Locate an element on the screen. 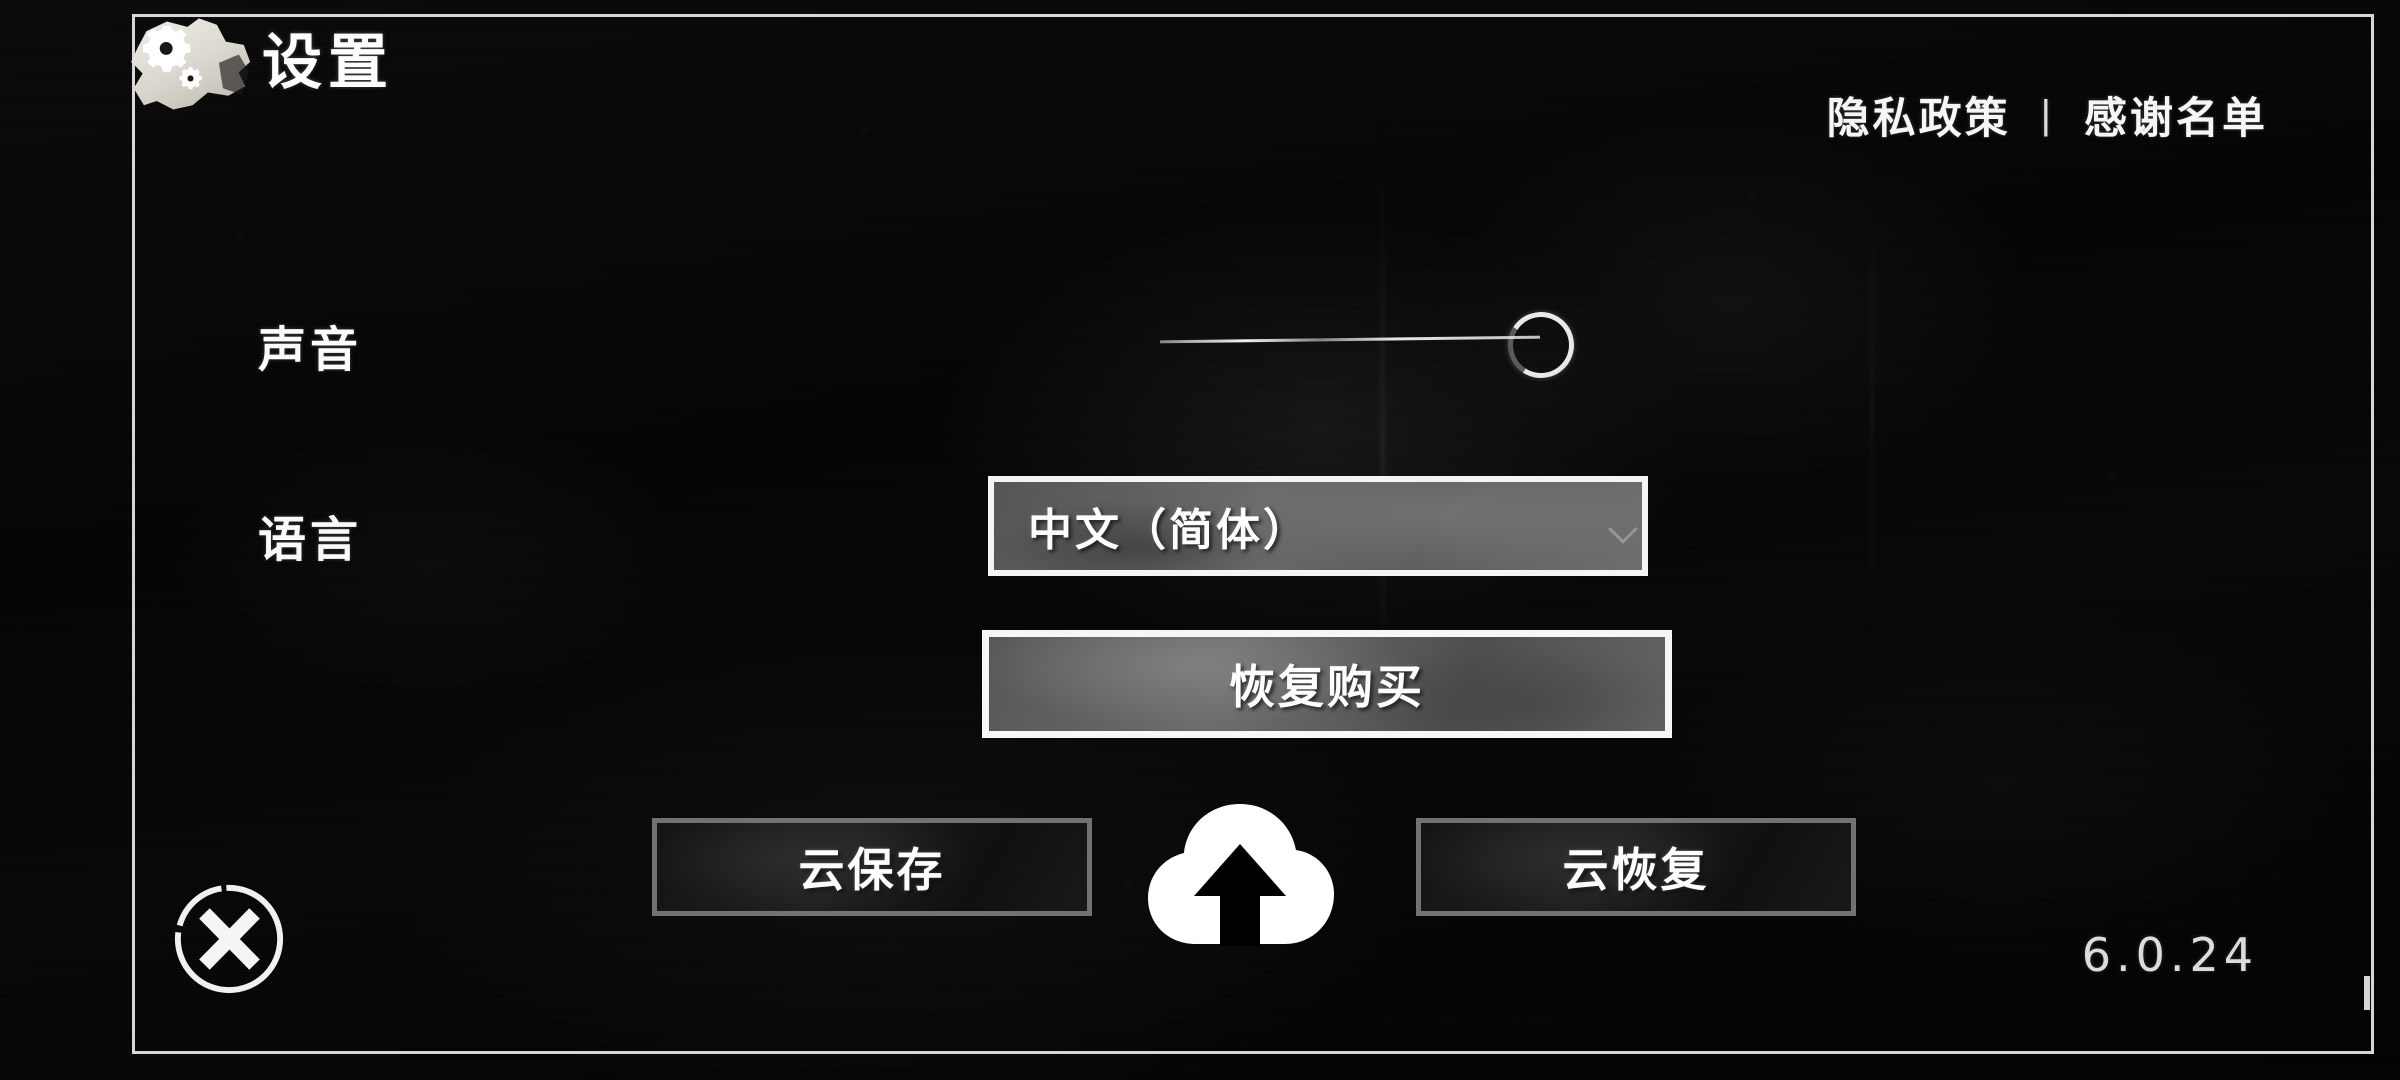 The width and height of the screenshot is (2400, 1080). sound-label: 声音 is located at coordinates (310, 350).